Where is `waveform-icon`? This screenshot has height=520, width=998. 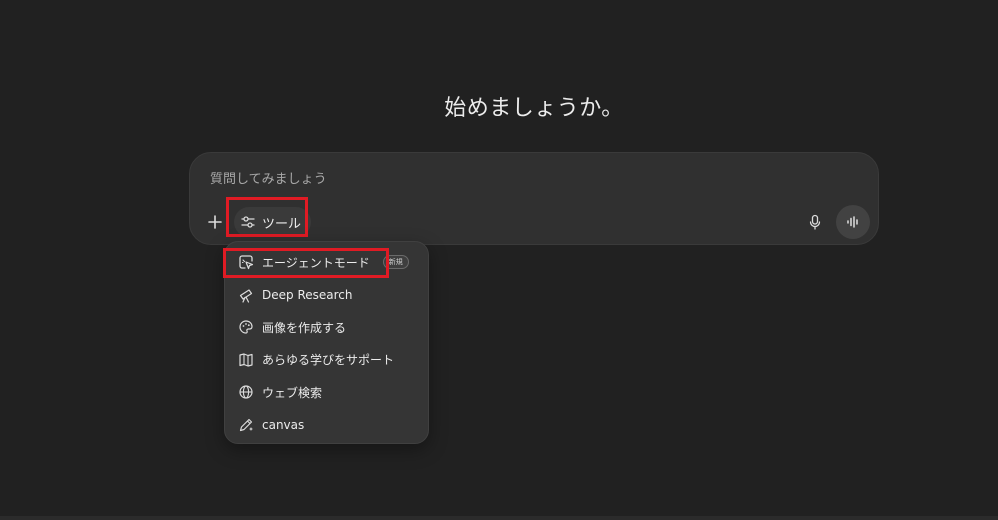 waveform-icon is located at coordinates (853, 222).